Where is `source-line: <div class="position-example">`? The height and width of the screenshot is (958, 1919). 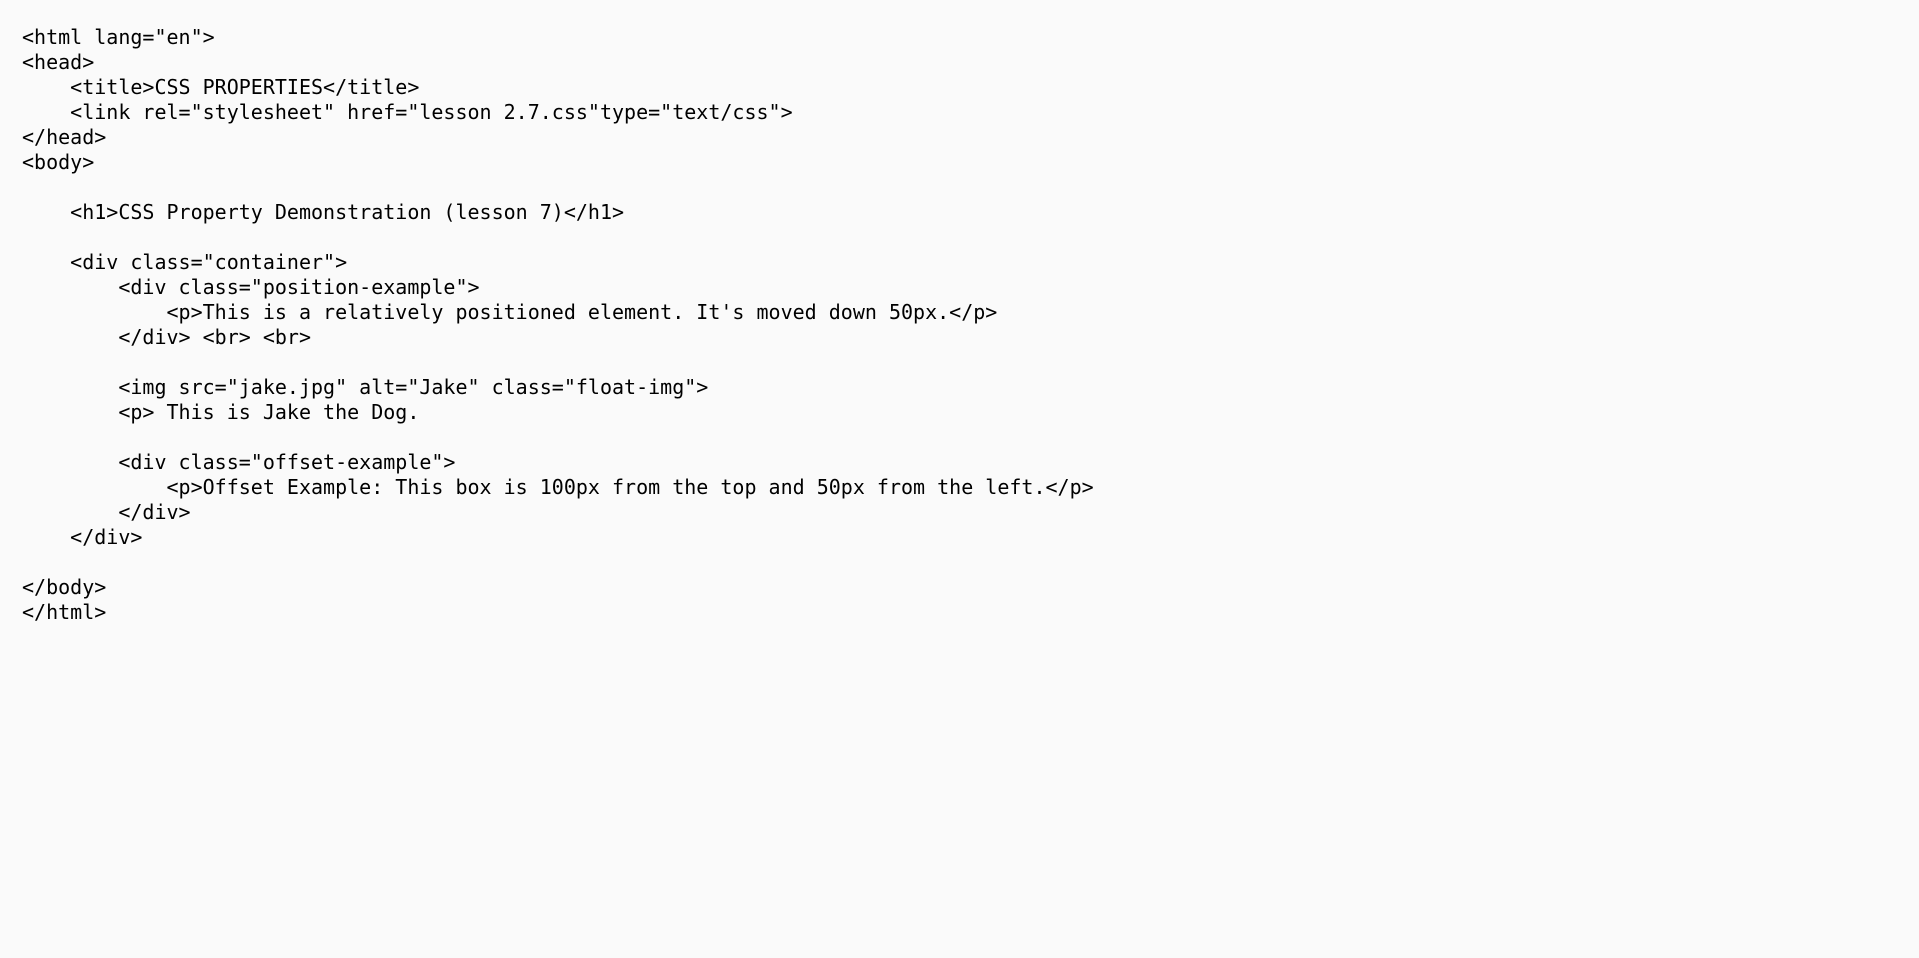 source-line: <div class="position-example"> is located at coordinates (251, 287).